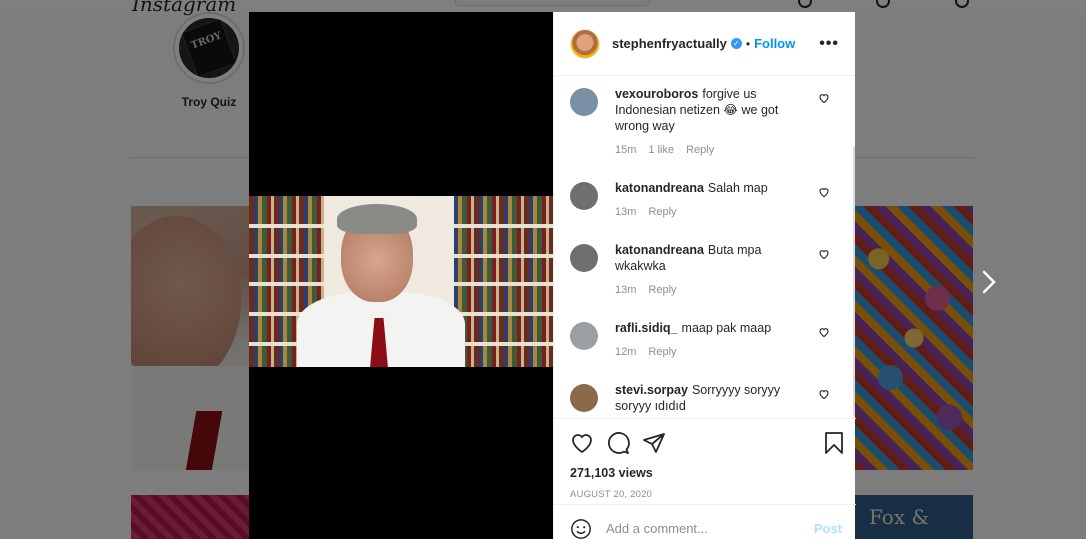 Image resolution: width=1086 pixels, height=539 pixels. I want to click on view-count: 271,103 views, so click(611, 473).